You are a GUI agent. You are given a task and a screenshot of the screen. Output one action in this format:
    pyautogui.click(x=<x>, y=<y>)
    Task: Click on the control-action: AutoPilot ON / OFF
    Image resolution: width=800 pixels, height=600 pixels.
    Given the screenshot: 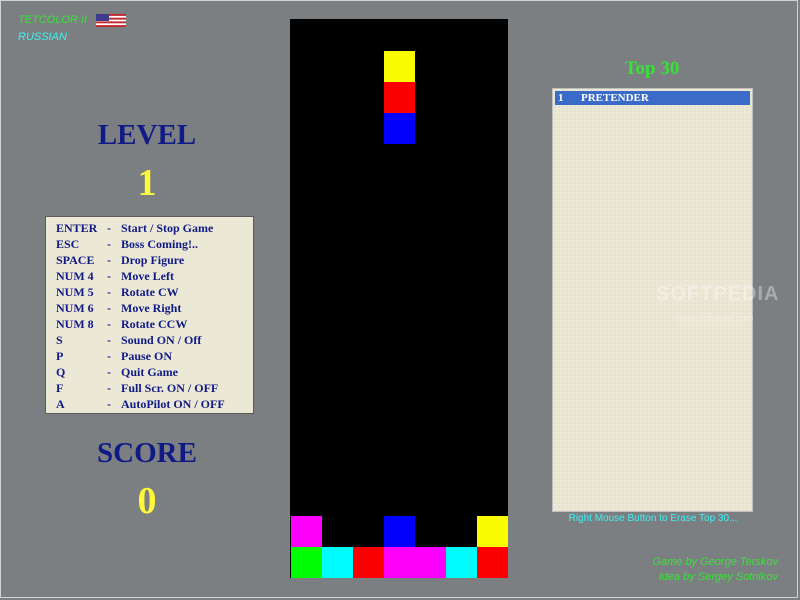 What is the action you would take?
    pyautogui.click(x=173, y=404)
    